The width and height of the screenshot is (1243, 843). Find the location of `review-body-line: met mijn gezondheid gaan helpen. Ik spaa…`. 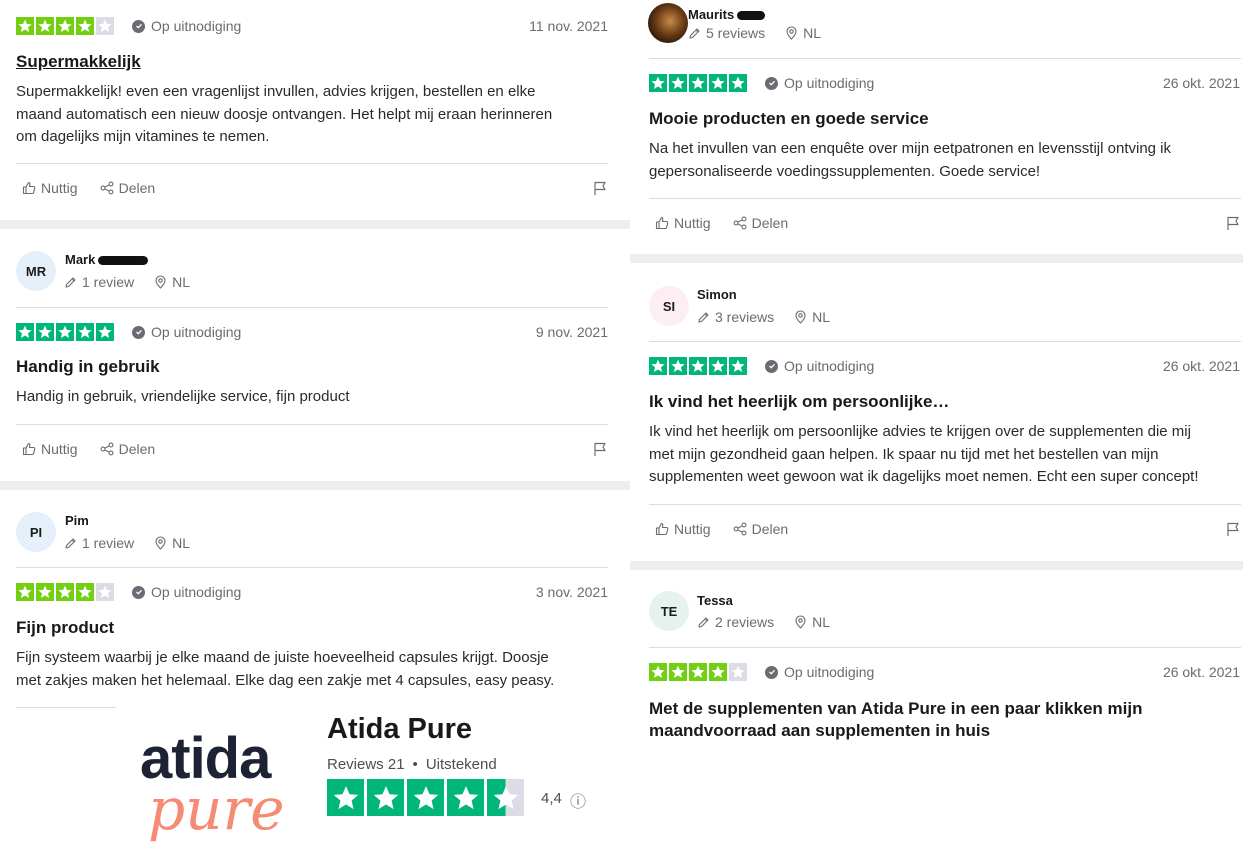

review-body-line: met mijn gezondheid gaan helpen. Ik spaa… is located at coordinates (904, 454).